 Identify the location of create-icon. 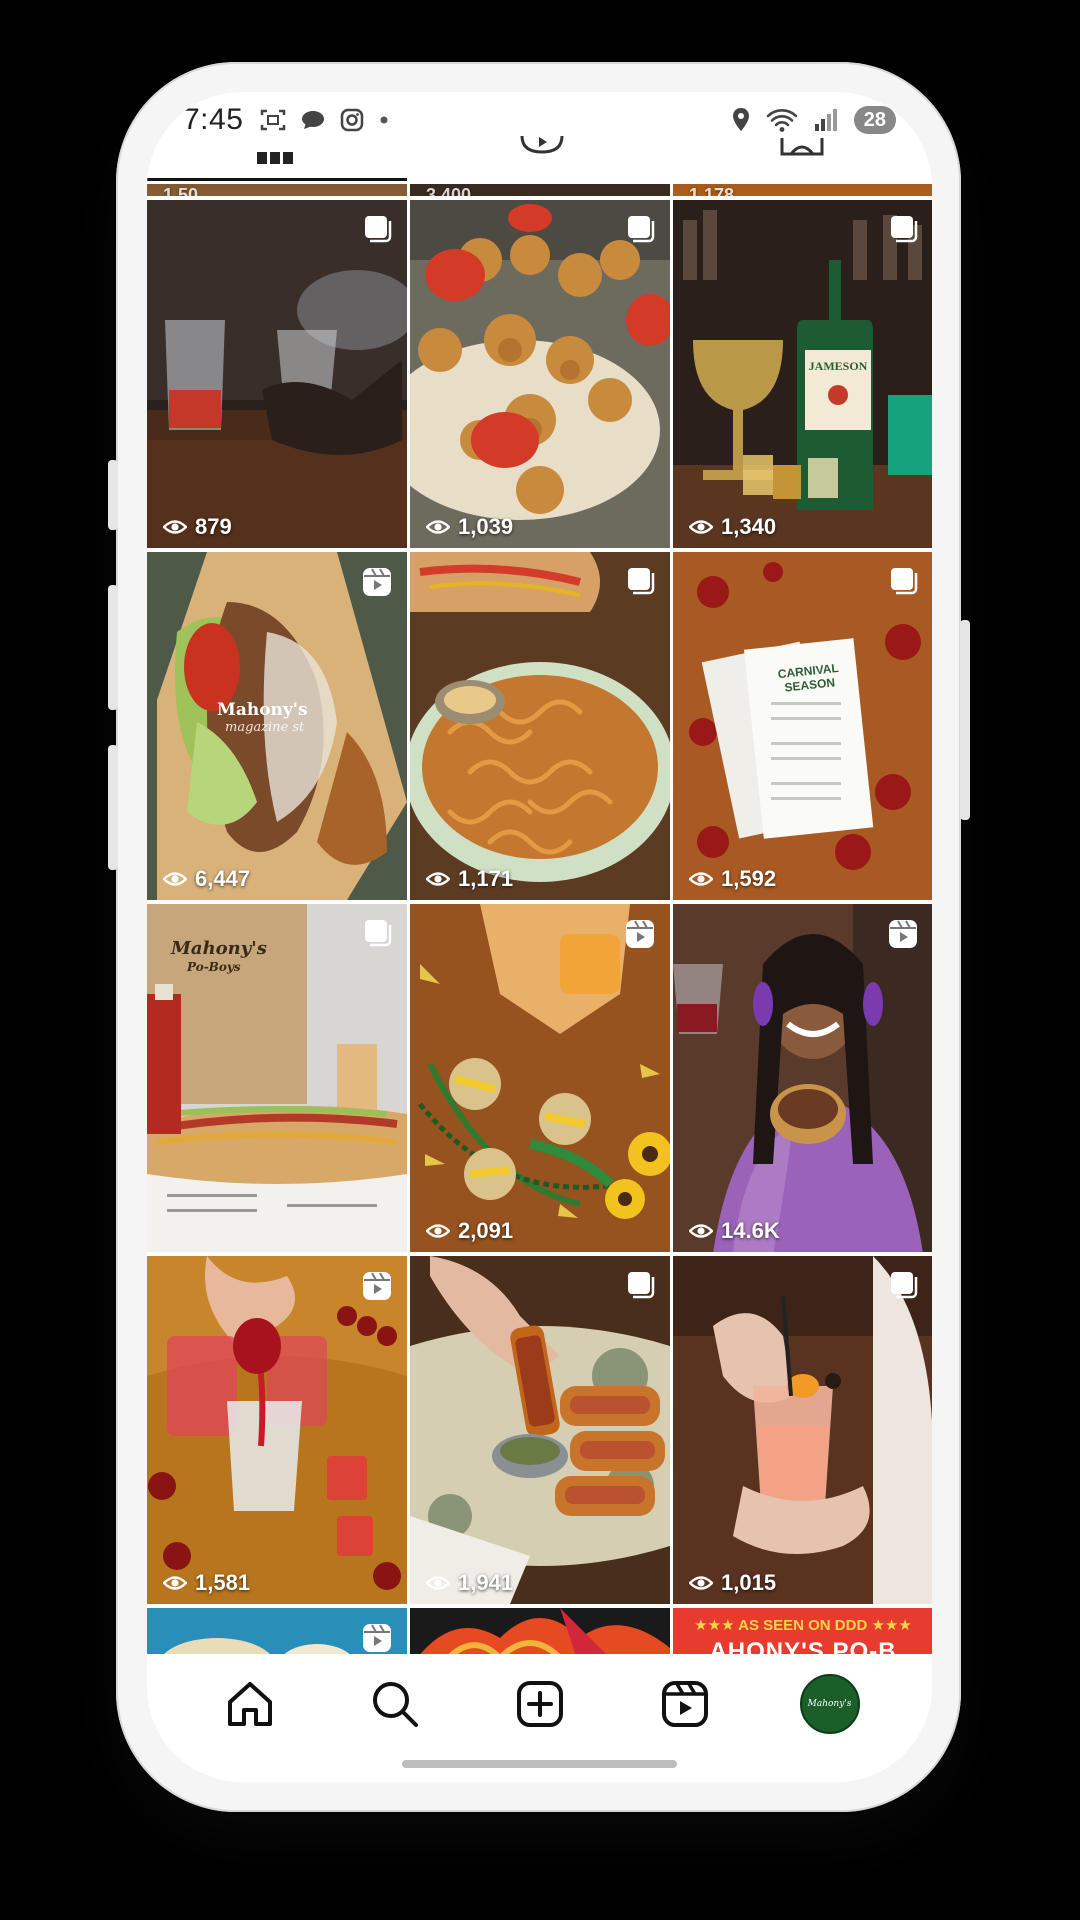
(539, 1704).